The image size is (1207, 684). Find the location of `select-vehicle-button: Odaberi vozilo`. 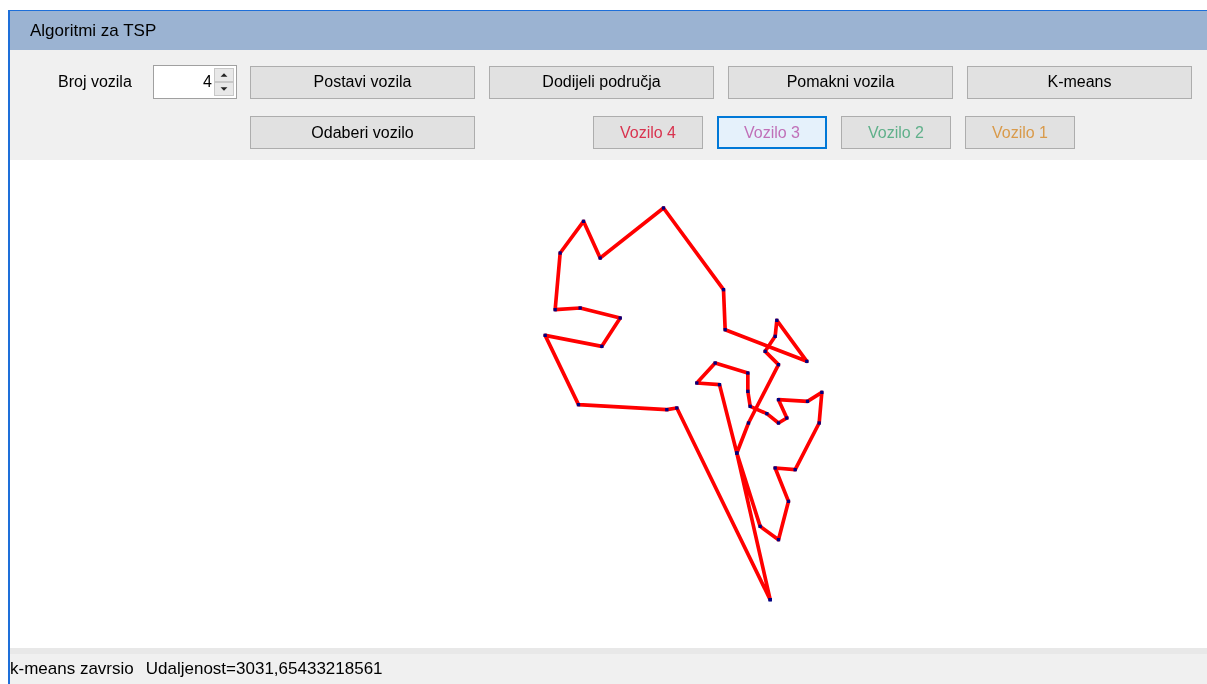

select-vehicle-button: Odaberi vozilo is located at coordinates (362, 132).